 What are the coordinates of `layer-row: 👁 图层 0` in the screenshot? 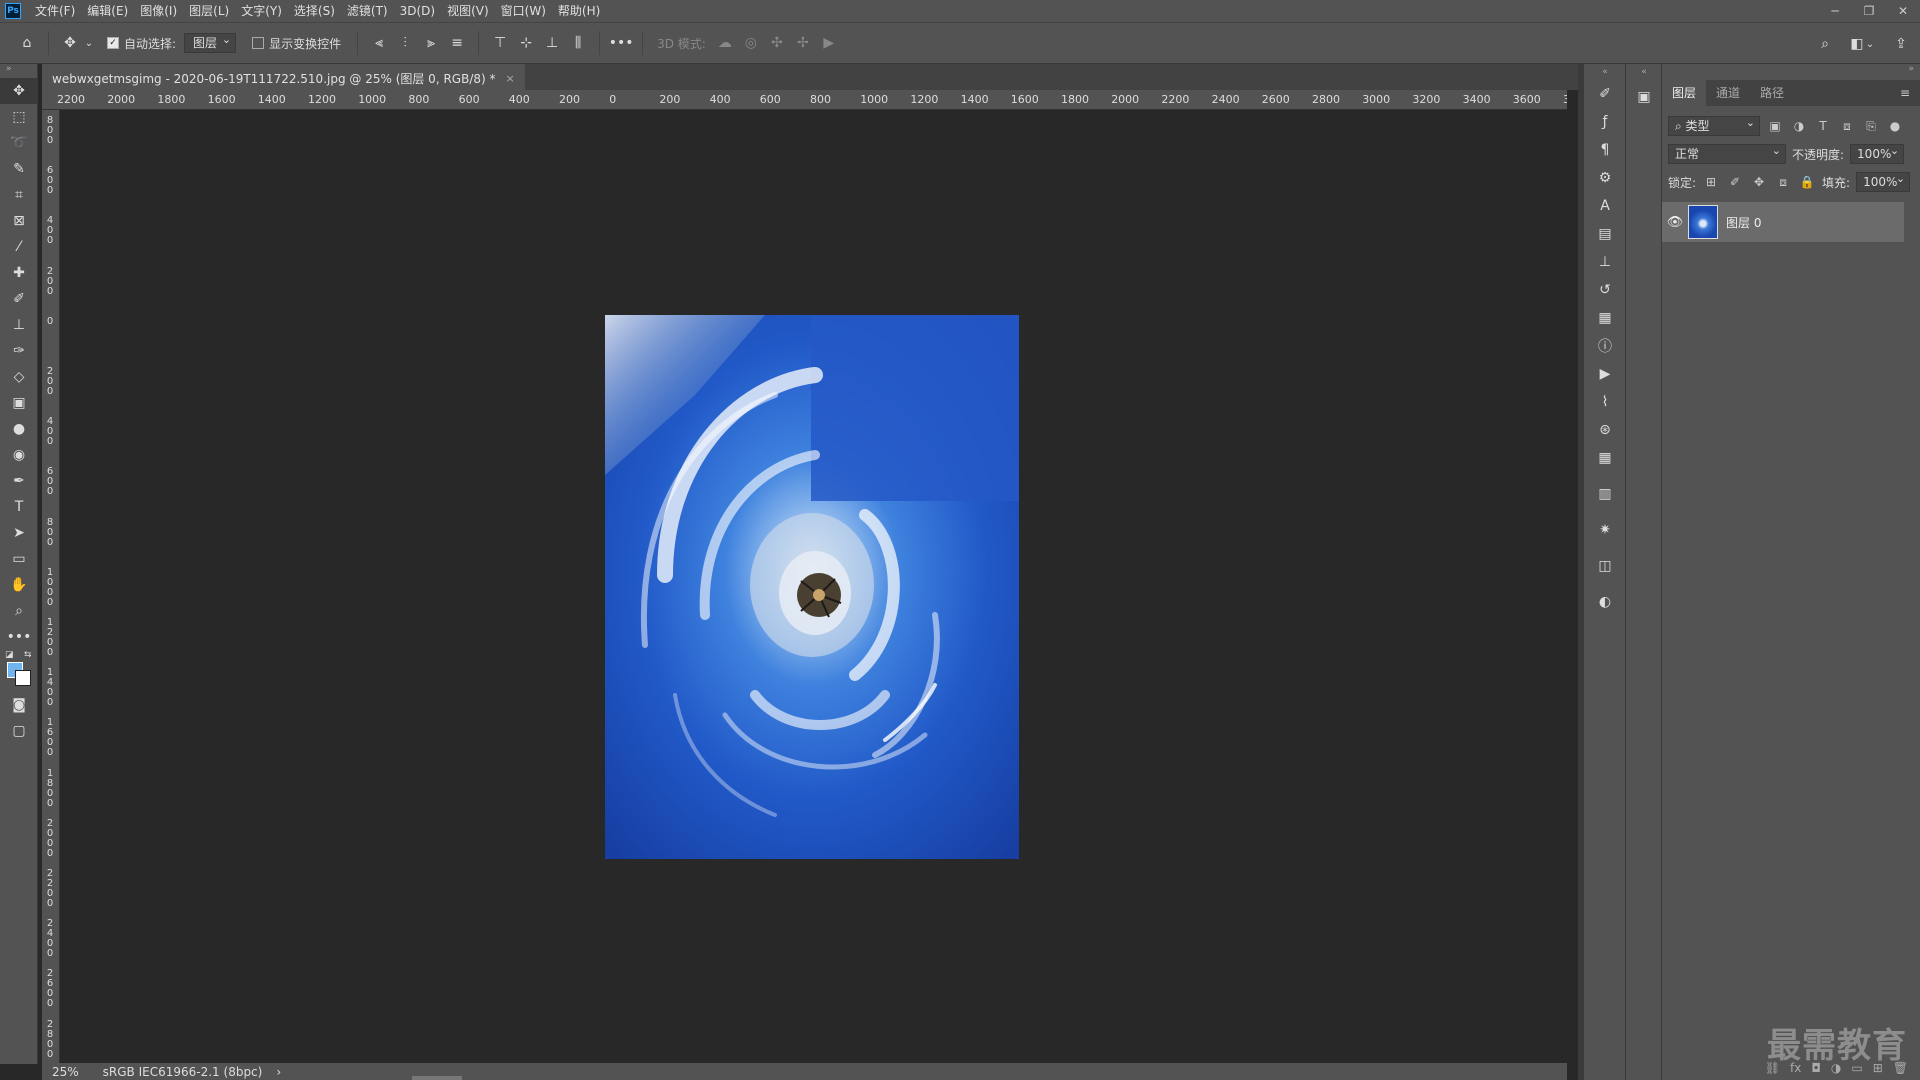 It's located at (1783, 222).